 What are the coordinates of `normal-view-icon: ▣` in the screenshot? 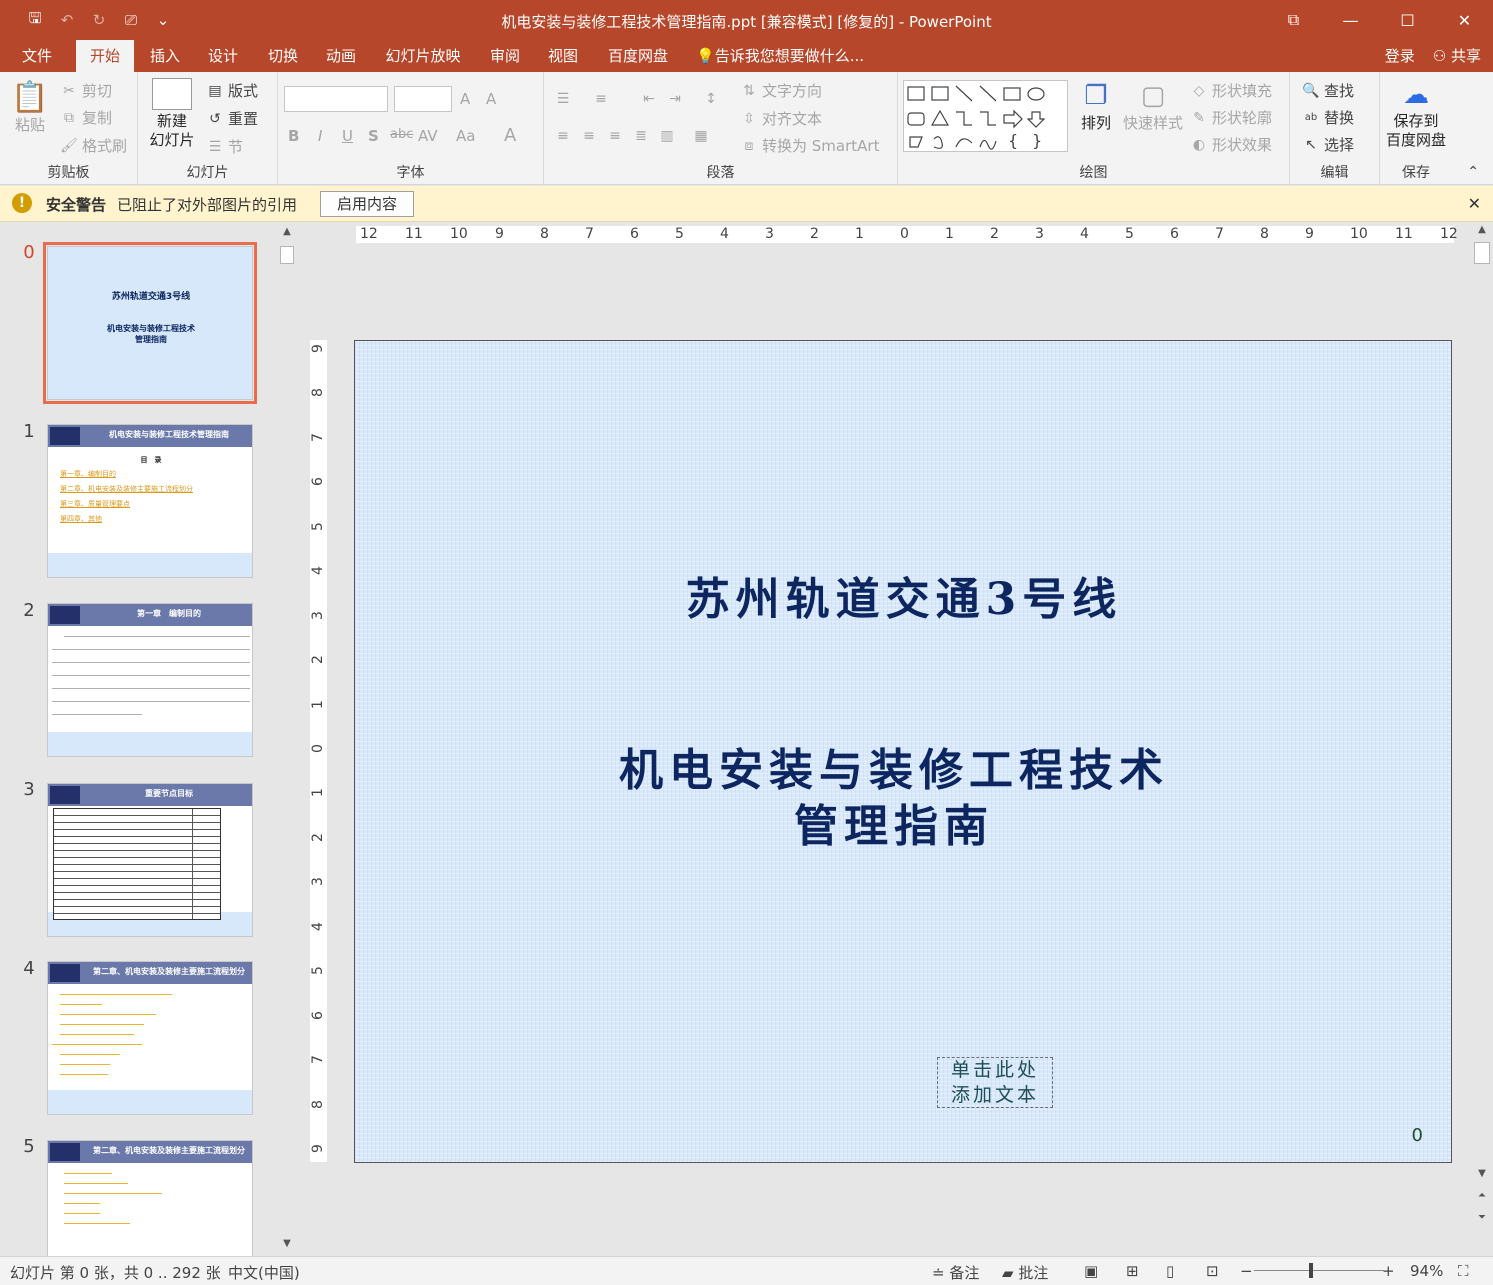 It's located at (1091, 1271).